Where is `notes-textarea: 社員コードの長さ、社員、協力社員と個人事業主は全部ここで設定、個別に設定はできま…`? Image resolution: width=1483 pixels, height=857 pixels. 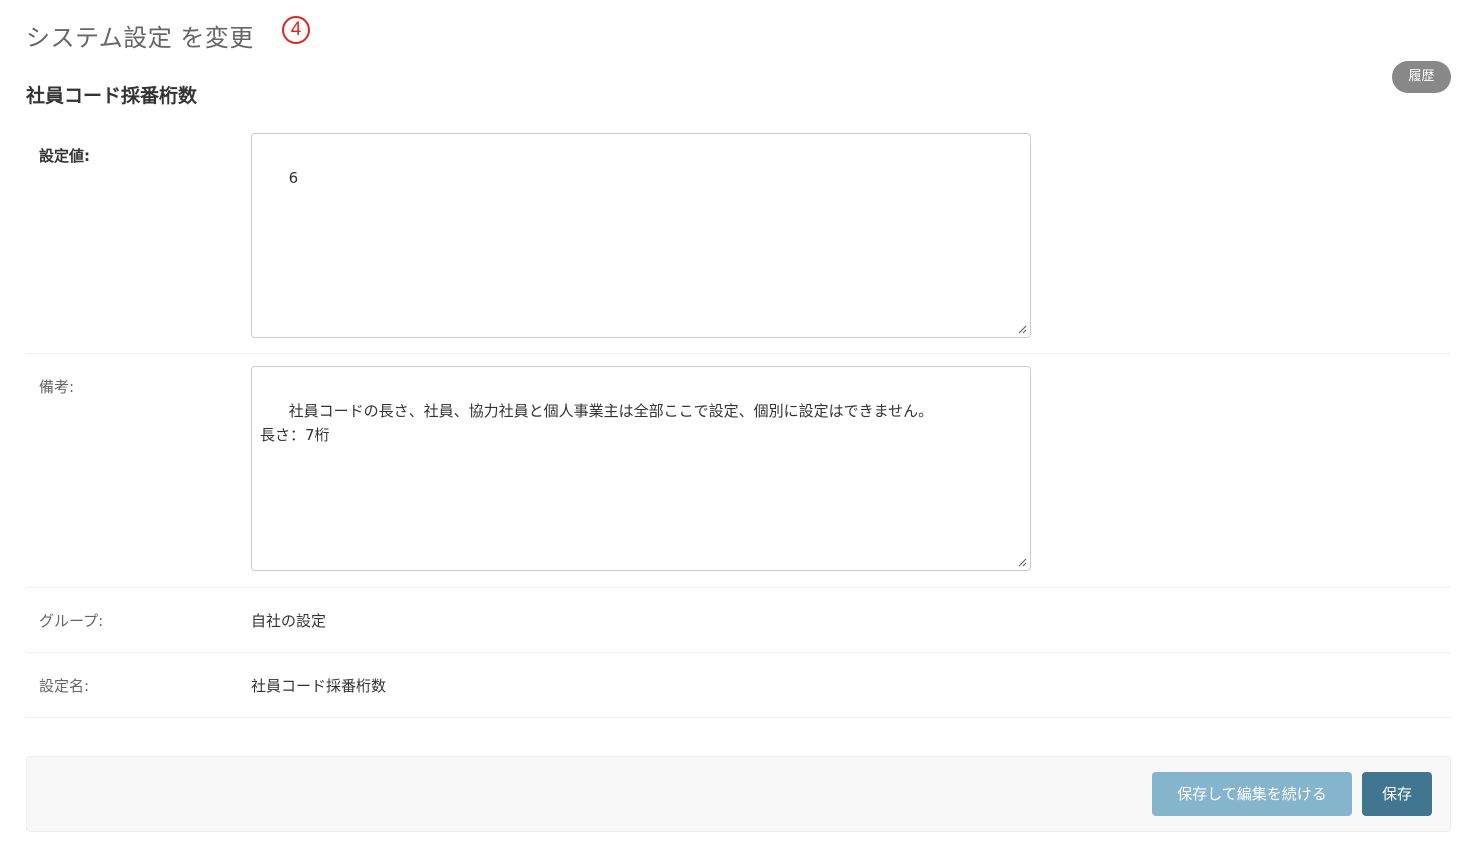
notes-textarea: 社員コードの長さ、社員、協力社員と個人事業主は全部ここで設定、個別に設定はできま… is located at coordinates (641, 468).